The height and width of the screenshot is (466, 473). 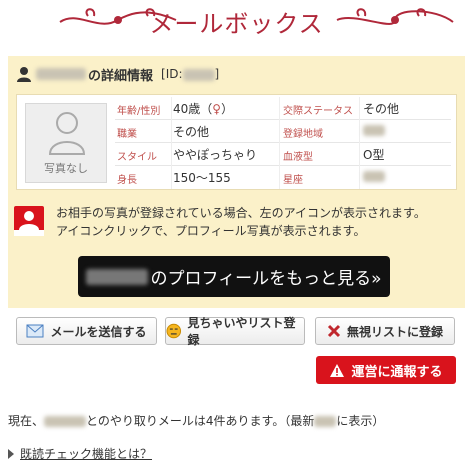 I want to click on blurred-region, so click(x=374, y=130).